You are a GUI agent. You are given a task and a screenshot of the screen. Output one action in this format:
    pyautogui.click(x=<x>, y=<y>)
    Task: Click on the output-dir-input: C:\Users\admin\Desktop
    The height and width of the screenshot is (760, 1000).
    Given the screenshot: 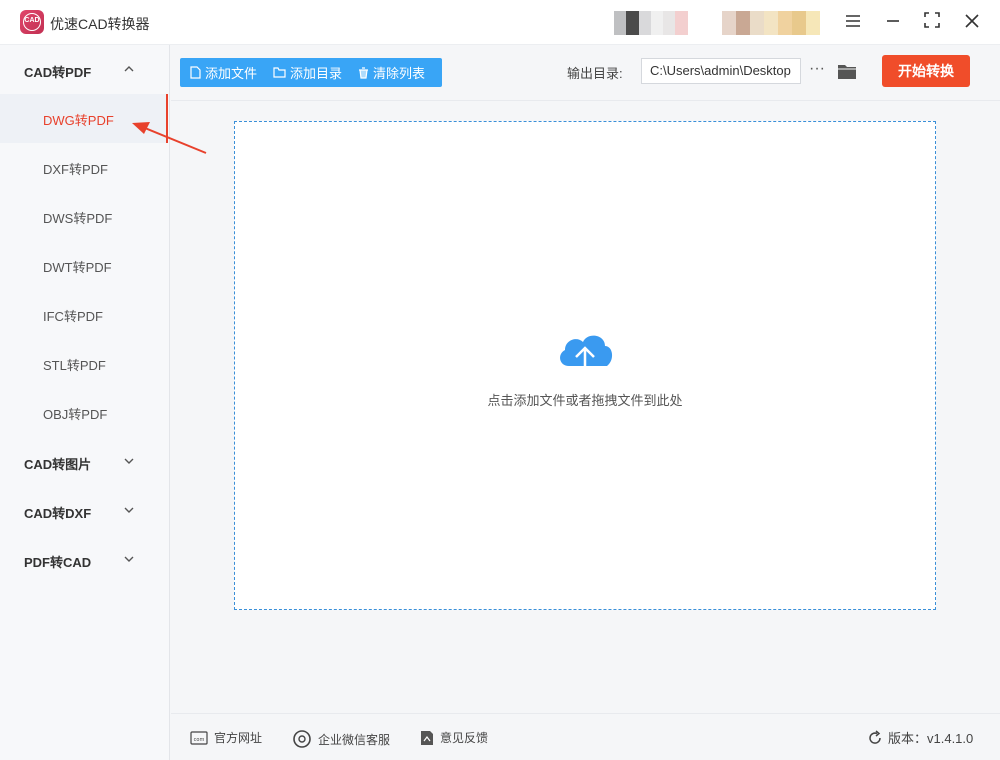 What is the action you would take?
    pyautogui.click(x=721, y=71)
    